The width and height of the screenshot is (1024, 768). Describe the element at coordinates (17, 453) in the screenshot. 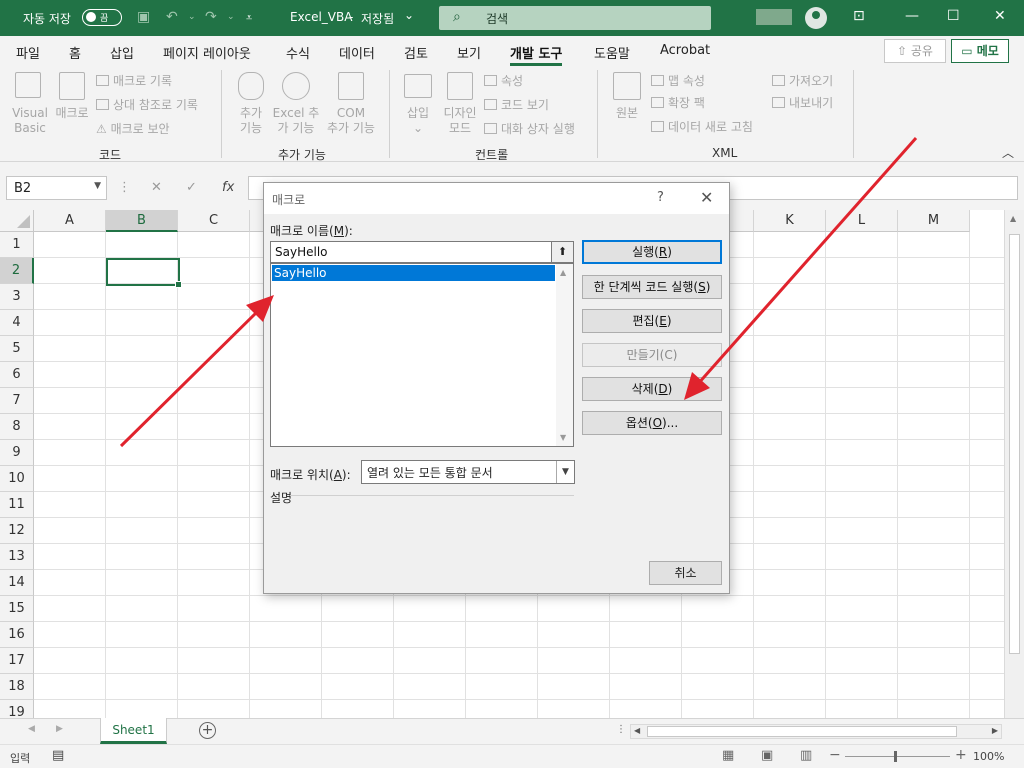

I see `row-header: 9` at that location.